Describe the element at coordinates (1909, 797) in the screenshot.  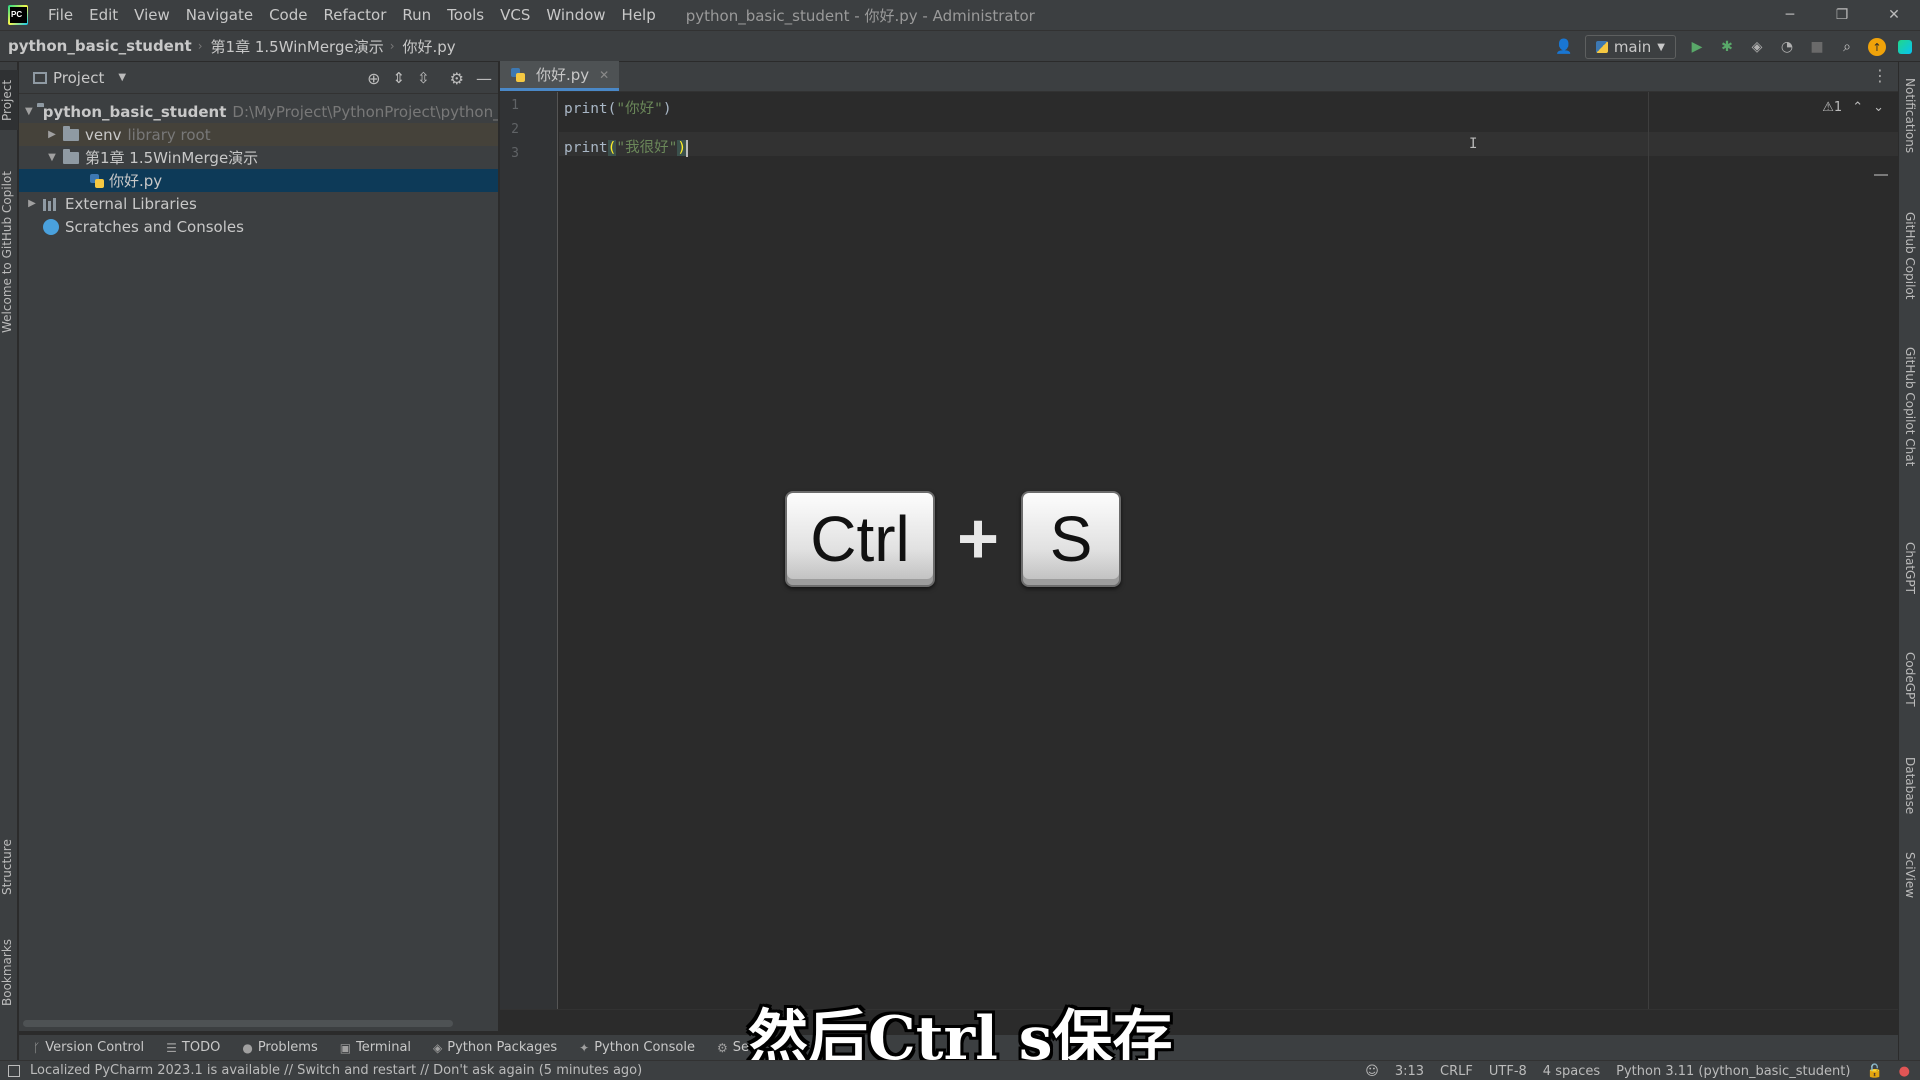
I see `tool-tab-database: Database` at that location.